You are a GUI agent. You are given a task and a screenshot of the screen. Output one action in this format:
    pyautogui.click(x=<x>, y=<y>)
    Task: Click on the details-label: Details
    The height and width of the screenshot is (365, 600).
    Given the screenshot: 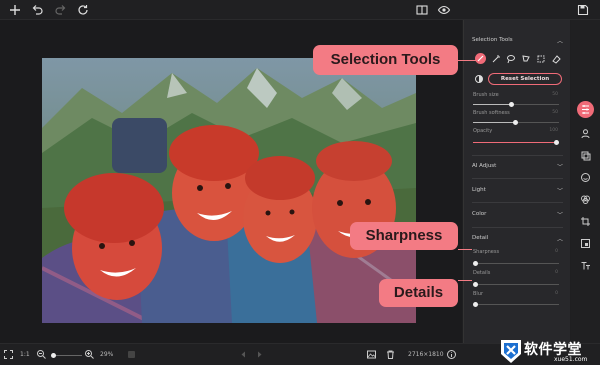 What is the action you would take?
    pyautogui.click(x=482, y=273)
    